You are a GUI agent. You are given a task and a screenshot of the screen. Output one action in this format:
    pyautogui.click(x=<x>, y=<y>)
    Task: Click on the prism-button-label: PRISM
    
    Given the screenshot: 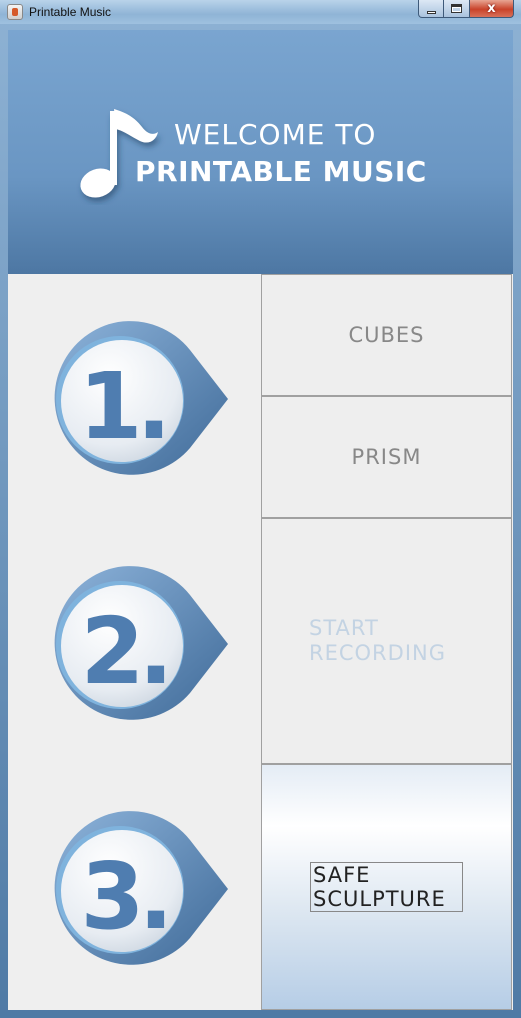 What is the action you would take?
    pyautogui.click(x=386, y=457)
    